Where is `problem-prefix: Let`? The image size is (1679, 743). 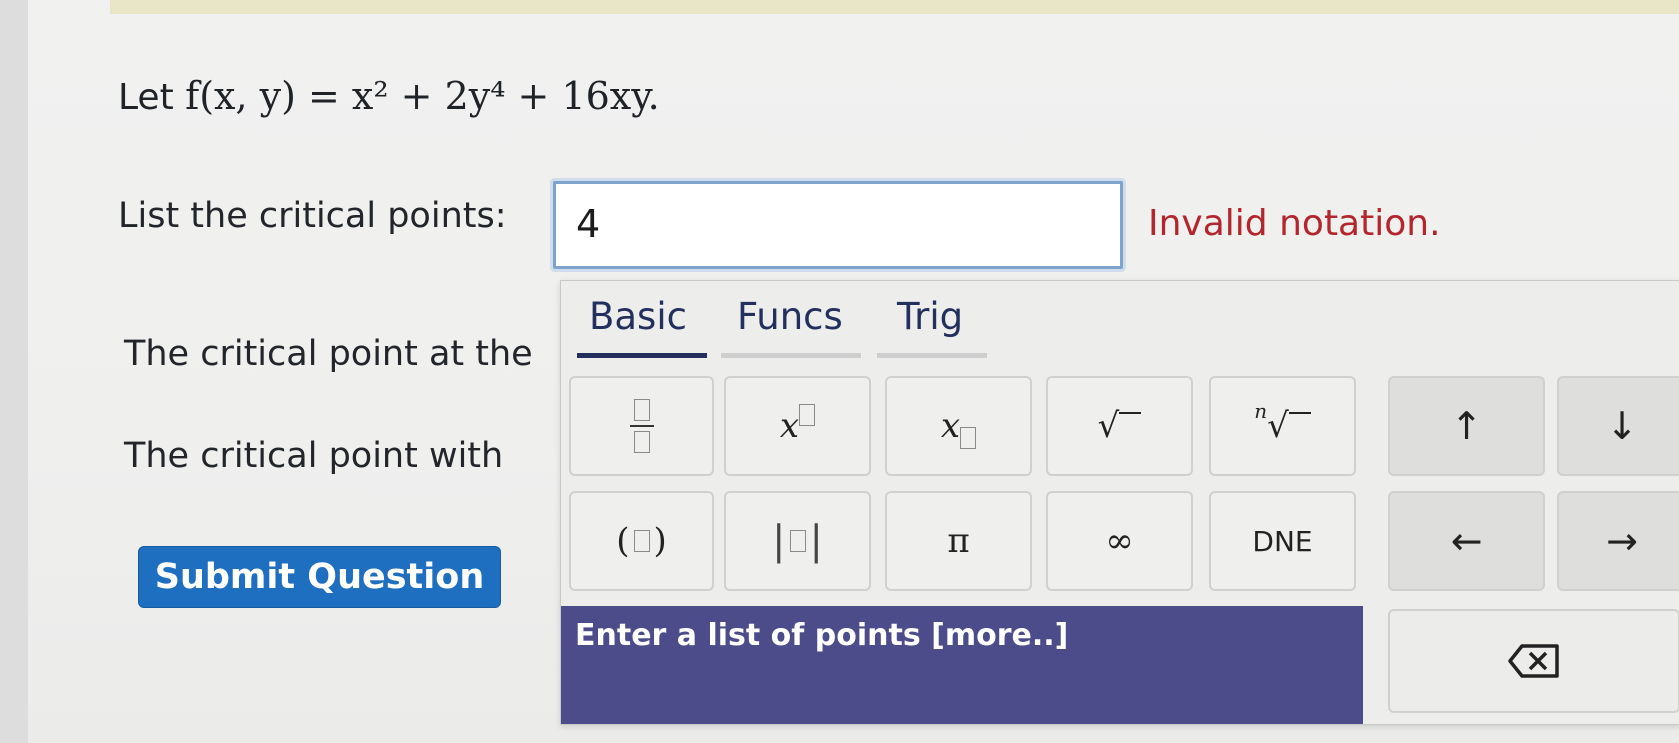 problem-prefix: Let is located at coordinates (146, 97).